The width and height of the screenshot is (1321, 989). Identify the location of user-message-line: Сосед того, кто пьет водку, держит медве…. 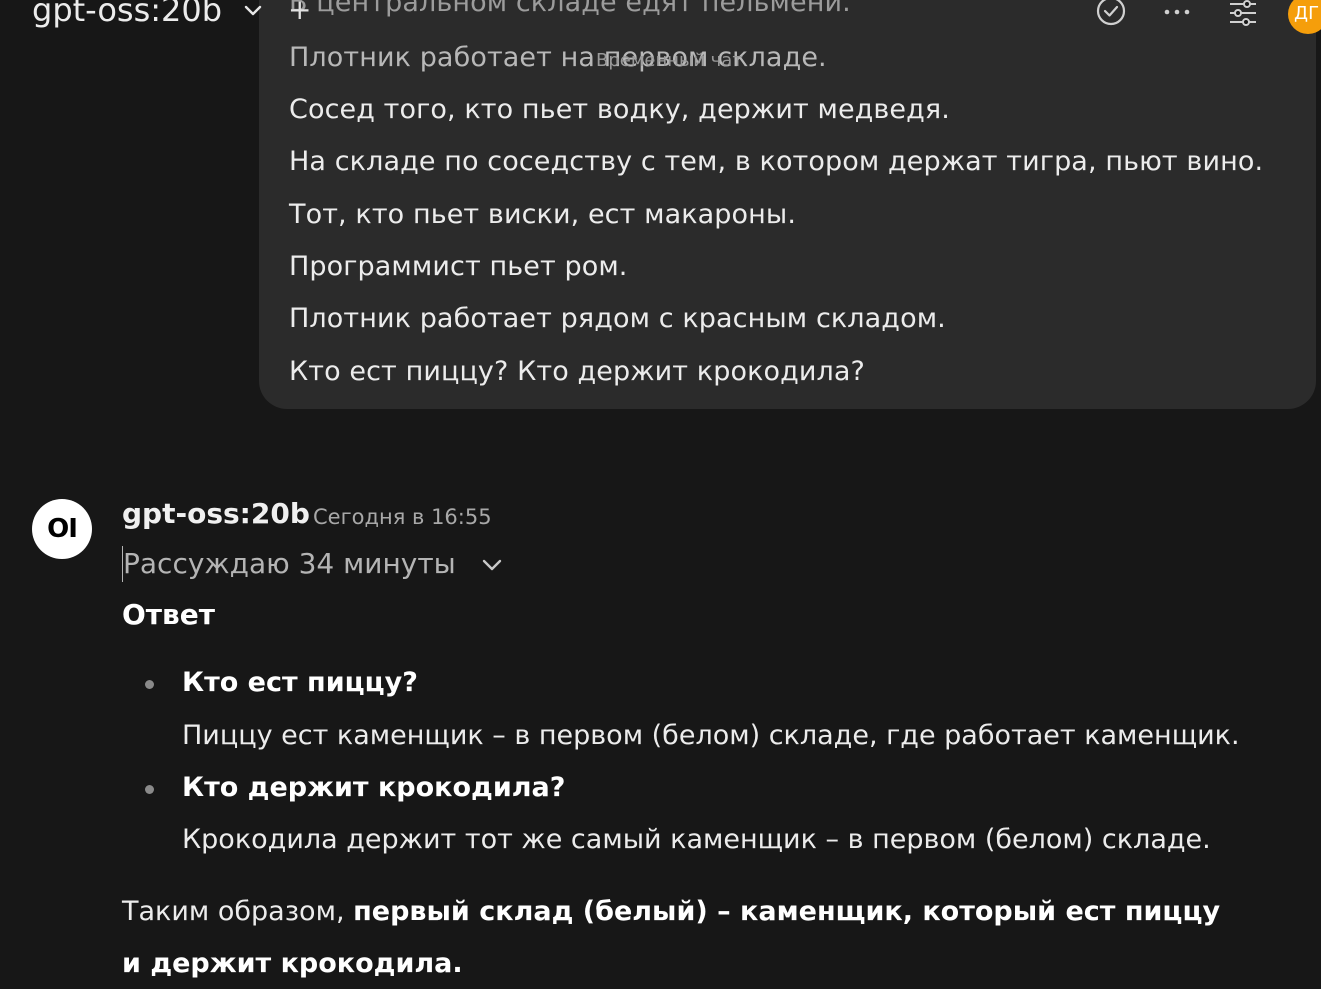
(619, 109).